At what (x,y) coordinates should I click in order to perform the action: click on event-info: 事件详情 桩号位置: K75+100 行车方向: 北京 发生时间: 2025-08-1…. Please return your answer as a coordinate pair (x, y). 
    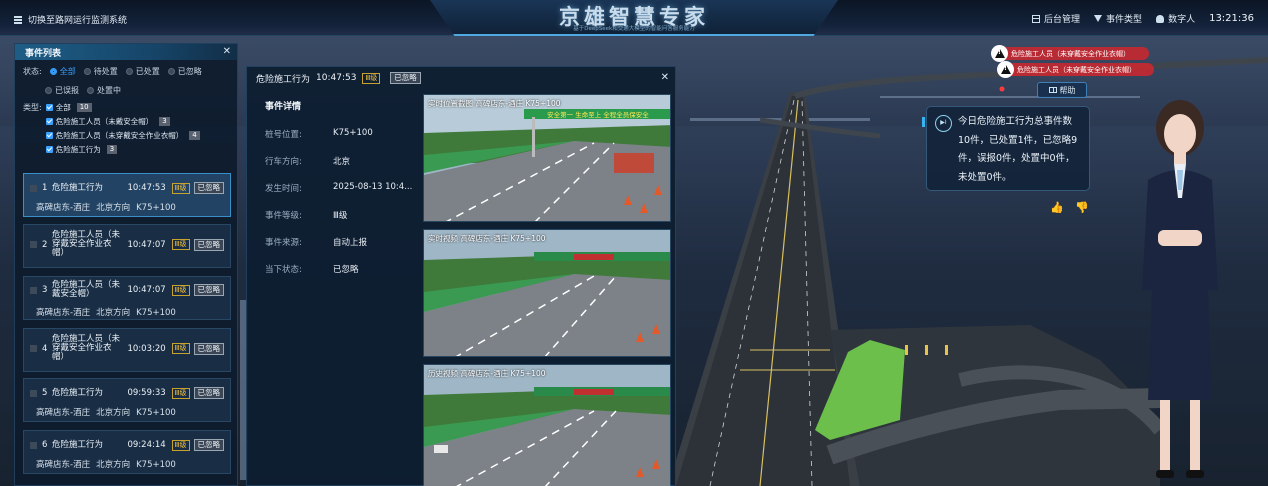
    Looking at the image, I should click on (340, 194).